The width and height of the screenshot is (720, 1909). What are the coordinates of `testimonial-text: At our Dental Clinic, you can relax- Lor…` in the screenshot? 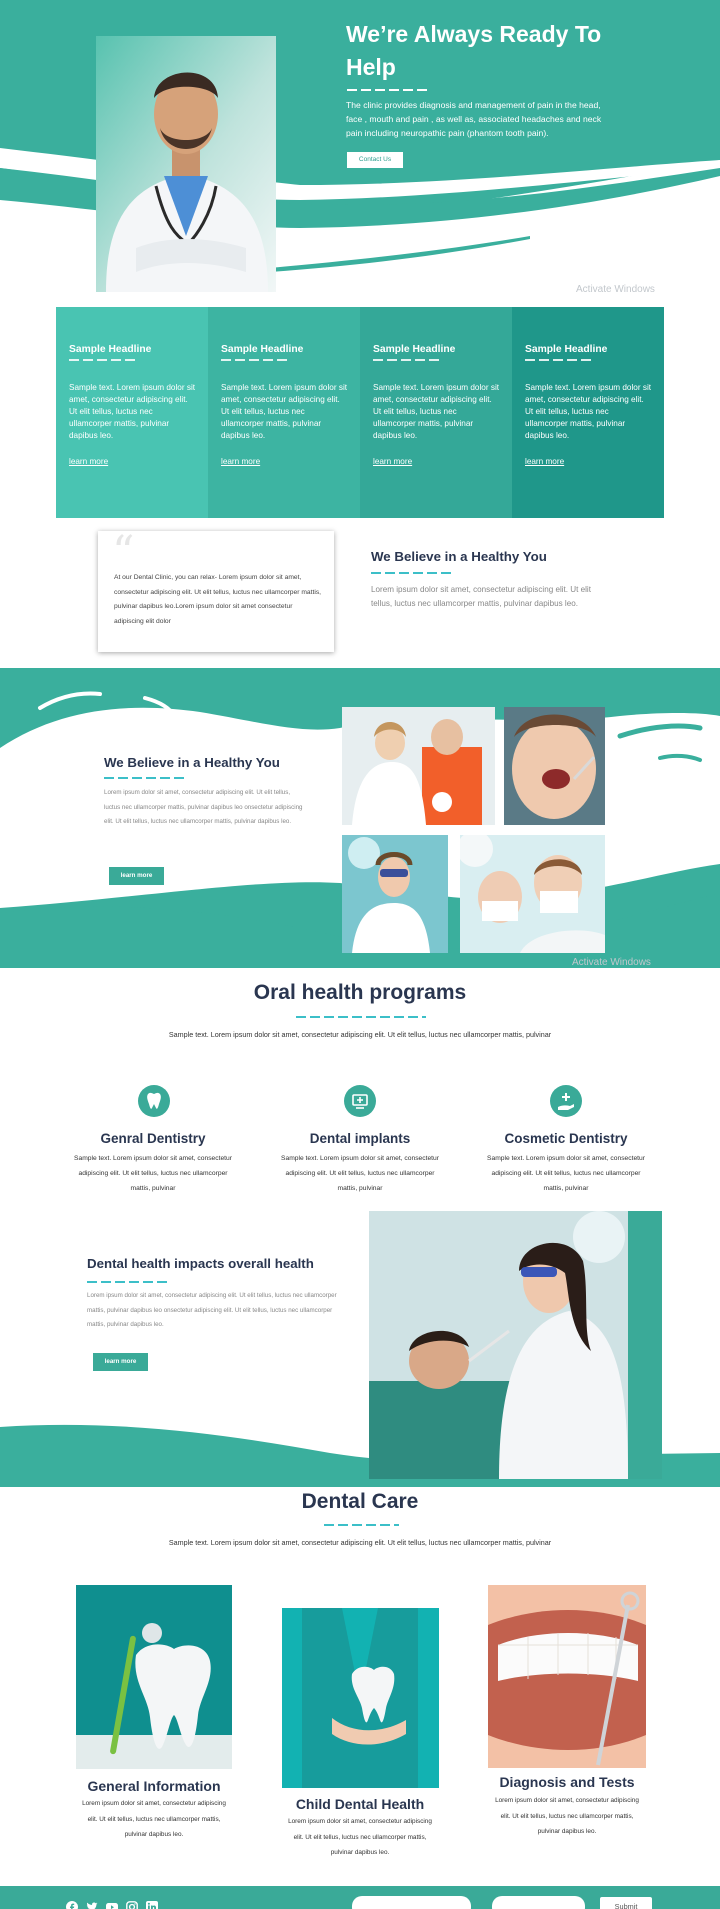 It's located at (218, 599).